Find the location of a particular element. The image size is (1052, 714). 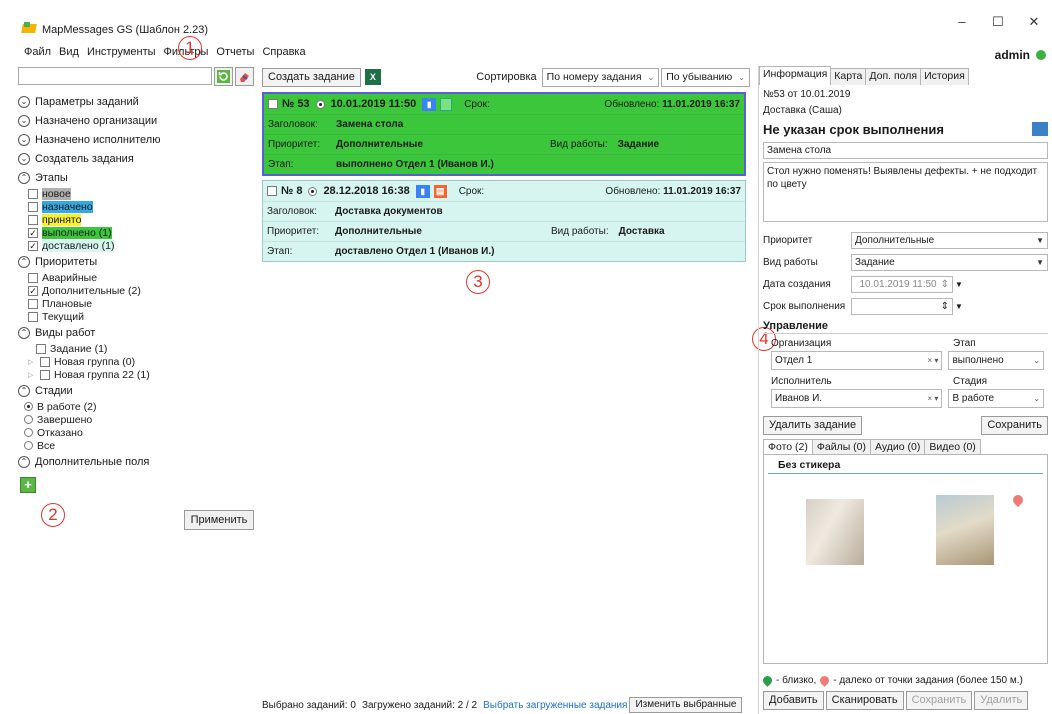

stage-item: ✓ выполнено (1) is located at coordinates (138, 232).